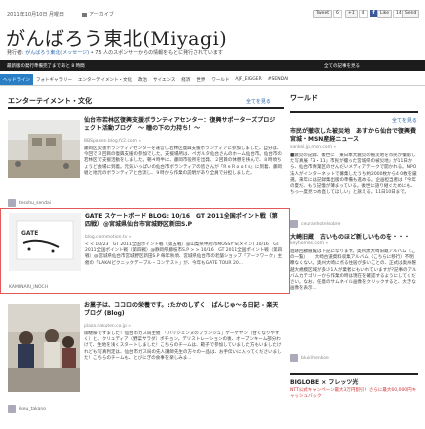 This screenshot has height=429, width=425. Describe the element at coordinates (278, 79) in the screenshot. I see `tab-sendai: #SENDAI` at that location.